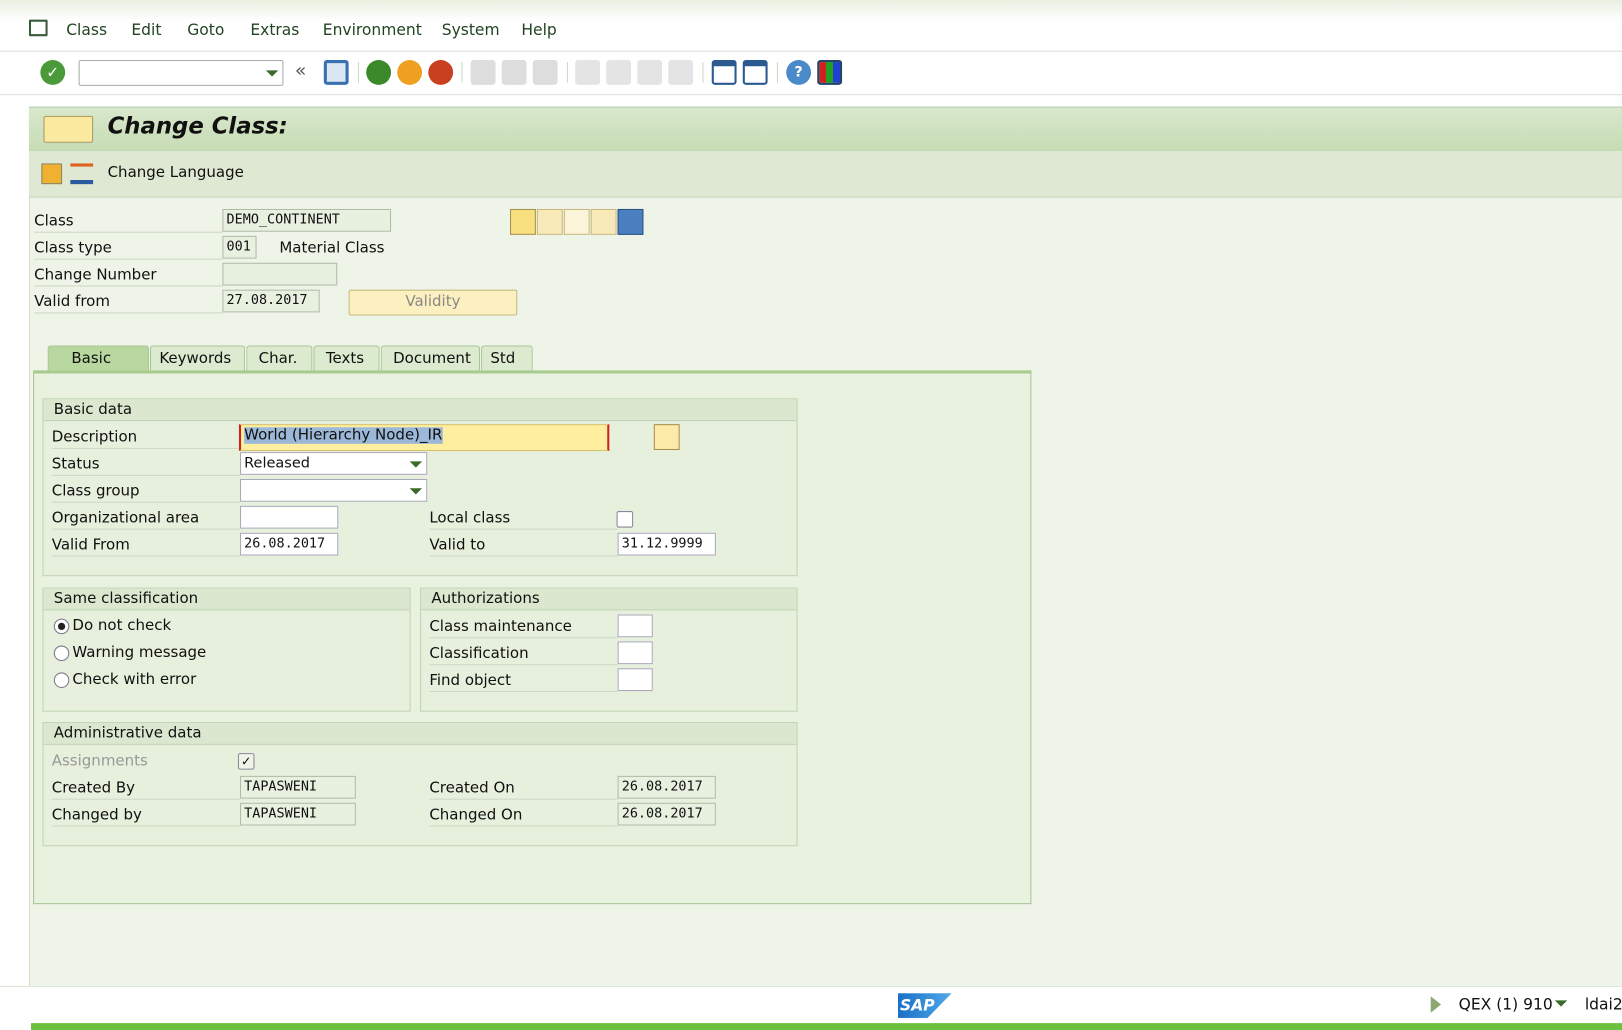  I want to click on back-icon, so click(379, 72).